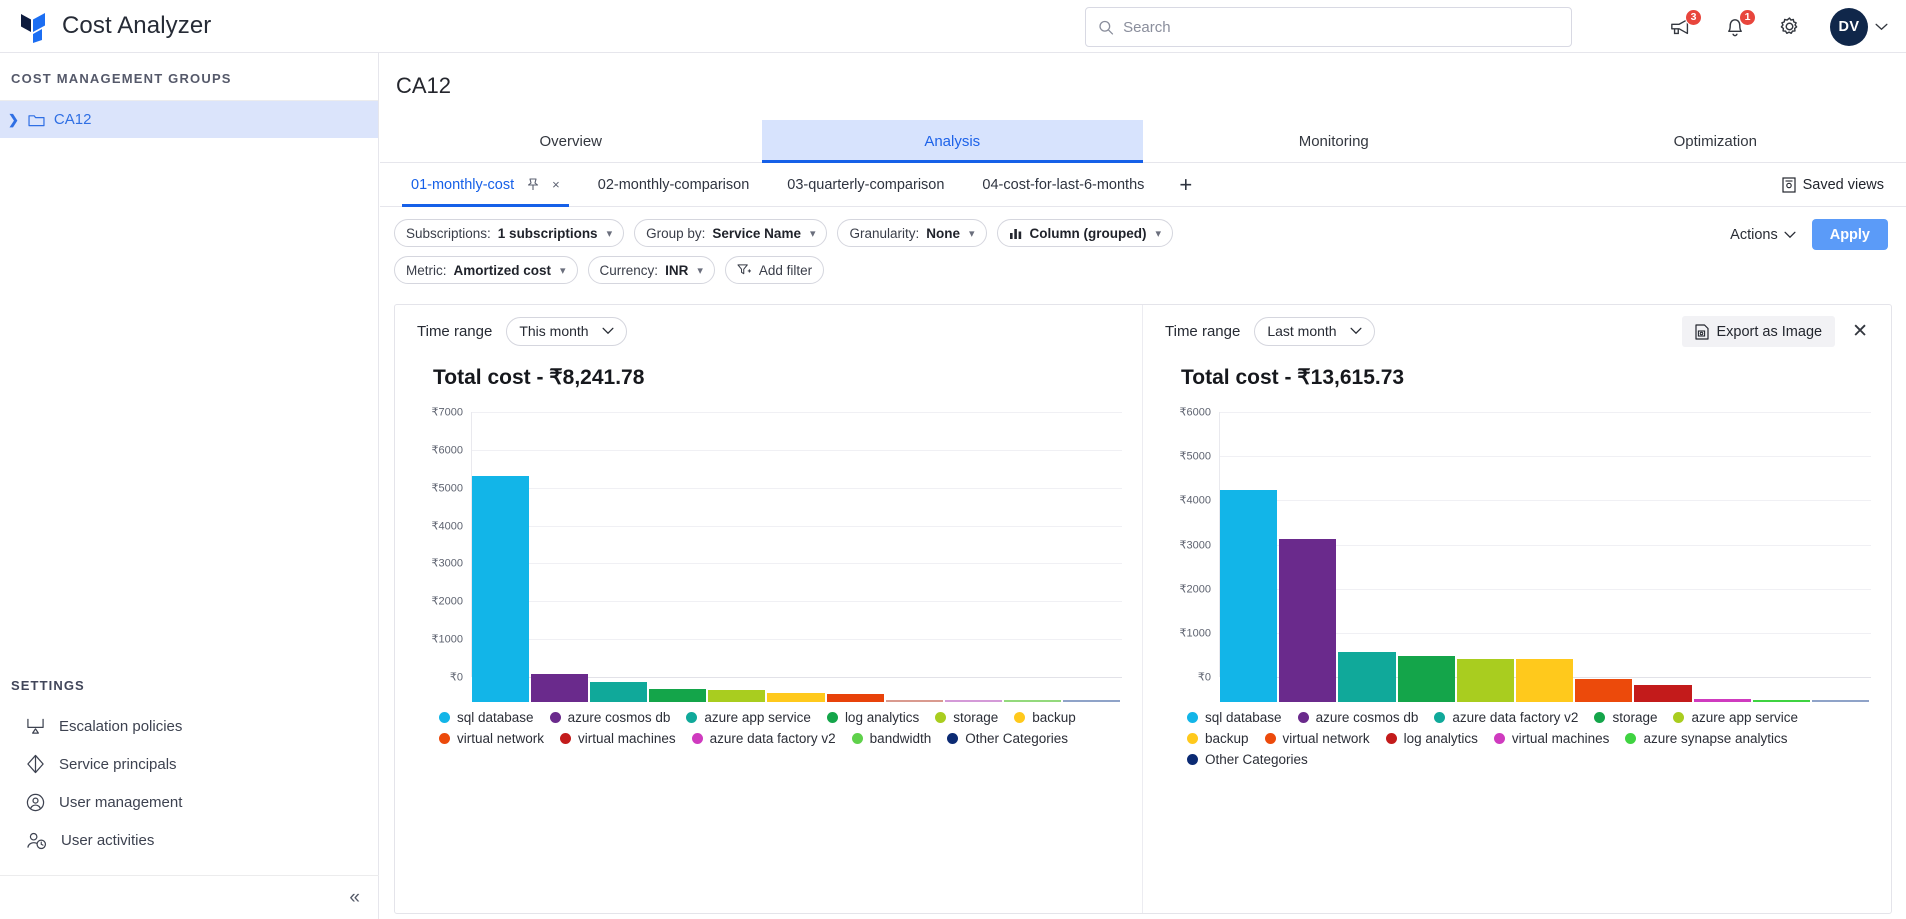 The height and width of the screenshot is (919, 1906). What do you see at coordinates (485, 185) in the screenshot?
I see `view-tab-01-monthly-cost: 01-monthly-cost ×` at bounding box center [485, 185].